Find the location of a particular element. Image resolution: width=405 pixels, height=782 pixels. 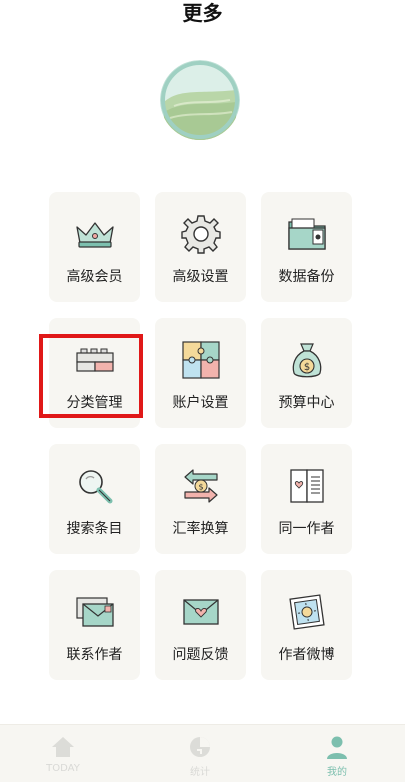

tile-budget-center: $ 预算中心 is located at coordinates (306, 373).